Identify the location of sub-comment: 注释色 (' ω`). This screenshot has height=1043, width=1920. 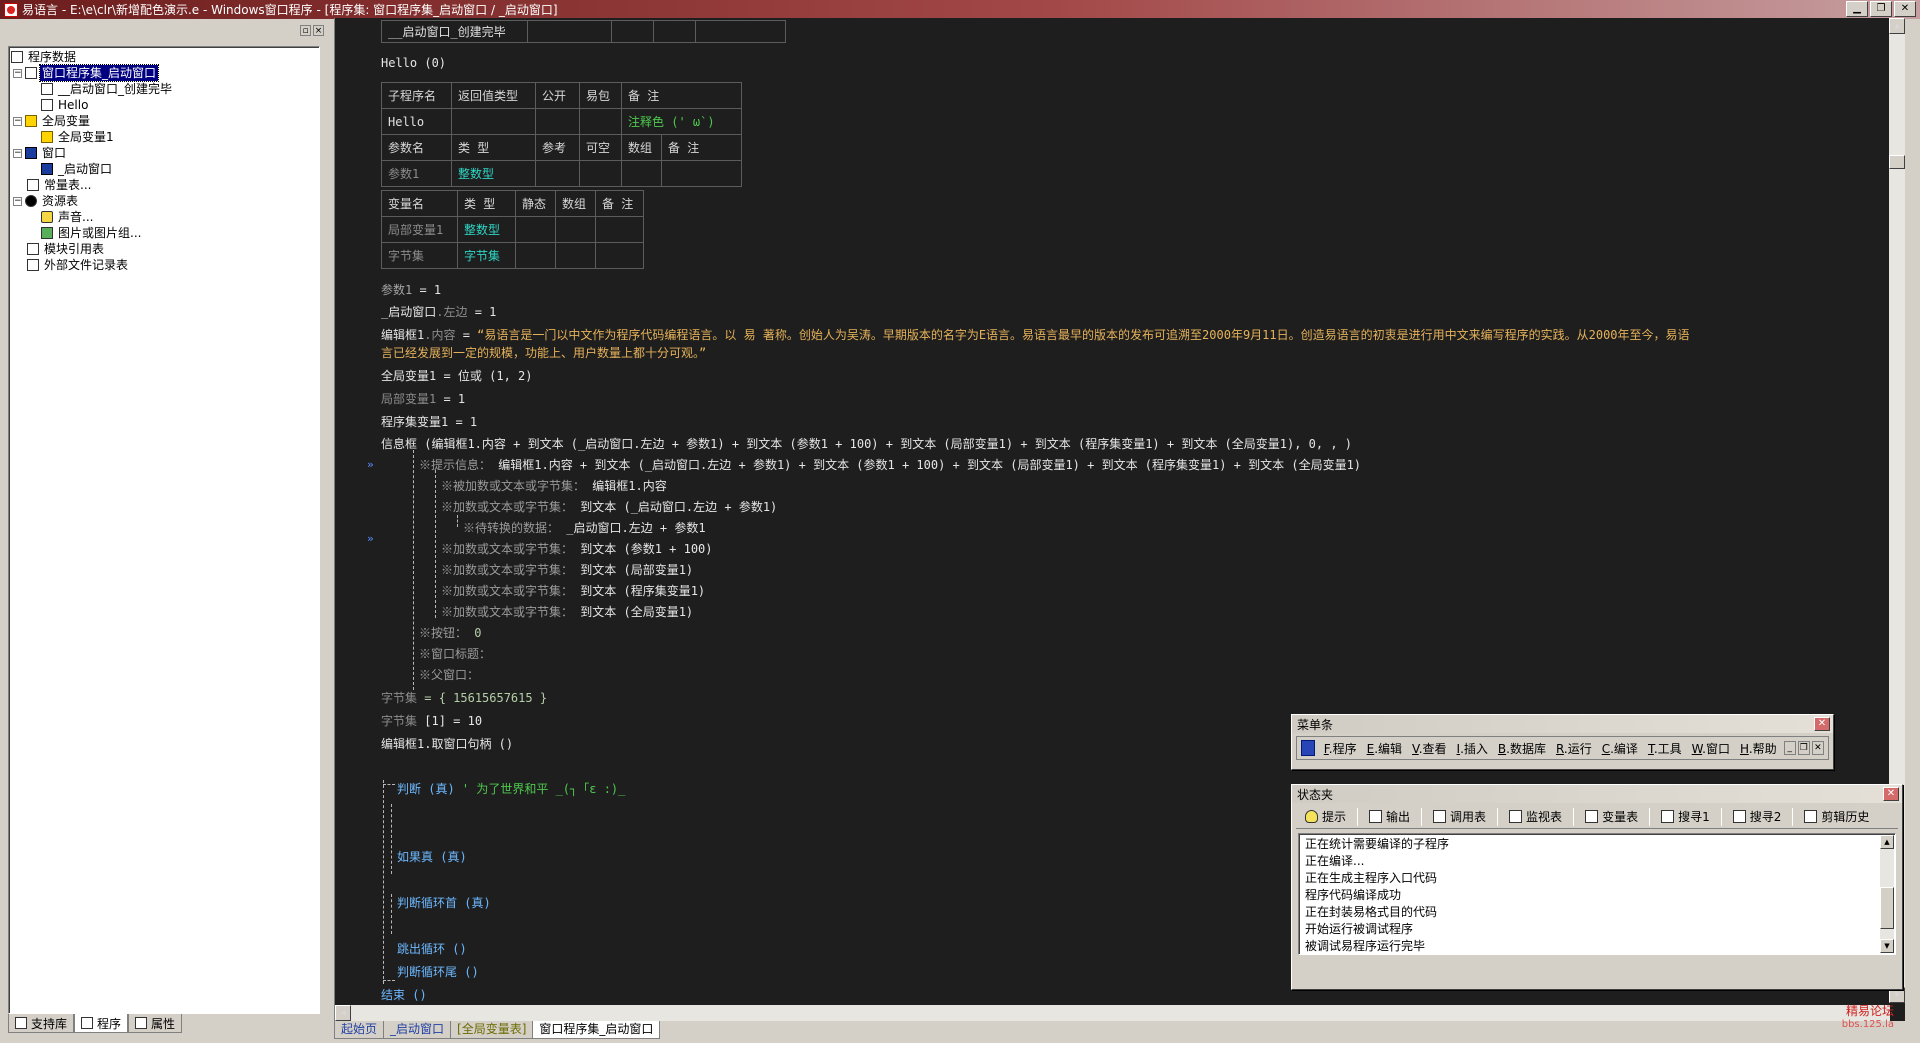
(681, 121).